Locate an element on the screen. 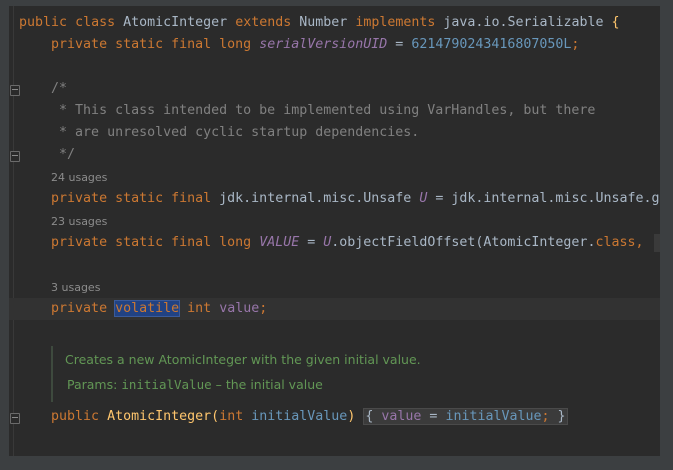  code-line-comment-open: /* is located at coordinates (334, 89).